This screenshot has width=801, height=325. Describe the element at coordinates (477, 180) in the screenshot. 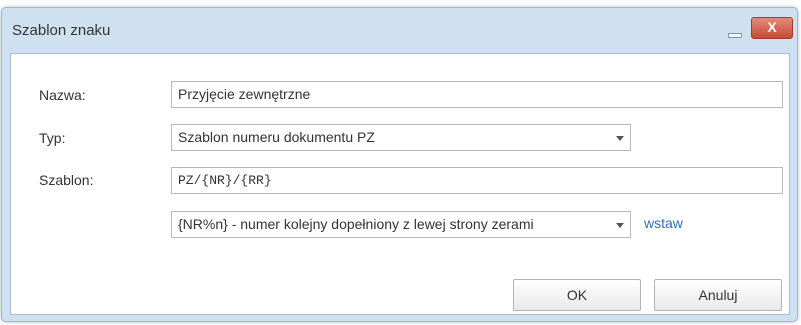

I see `template-field: PZ/{NR}/{RR}` at that location.